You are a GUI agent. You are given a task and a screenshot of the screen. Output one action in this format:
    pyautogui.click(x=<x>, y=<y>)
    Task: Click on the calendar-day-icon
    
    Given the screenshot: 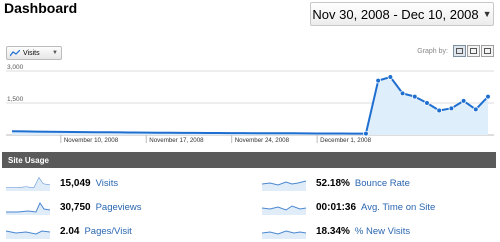 What is the action you would take?
    pyautogui.click(x=459, y=51)
    